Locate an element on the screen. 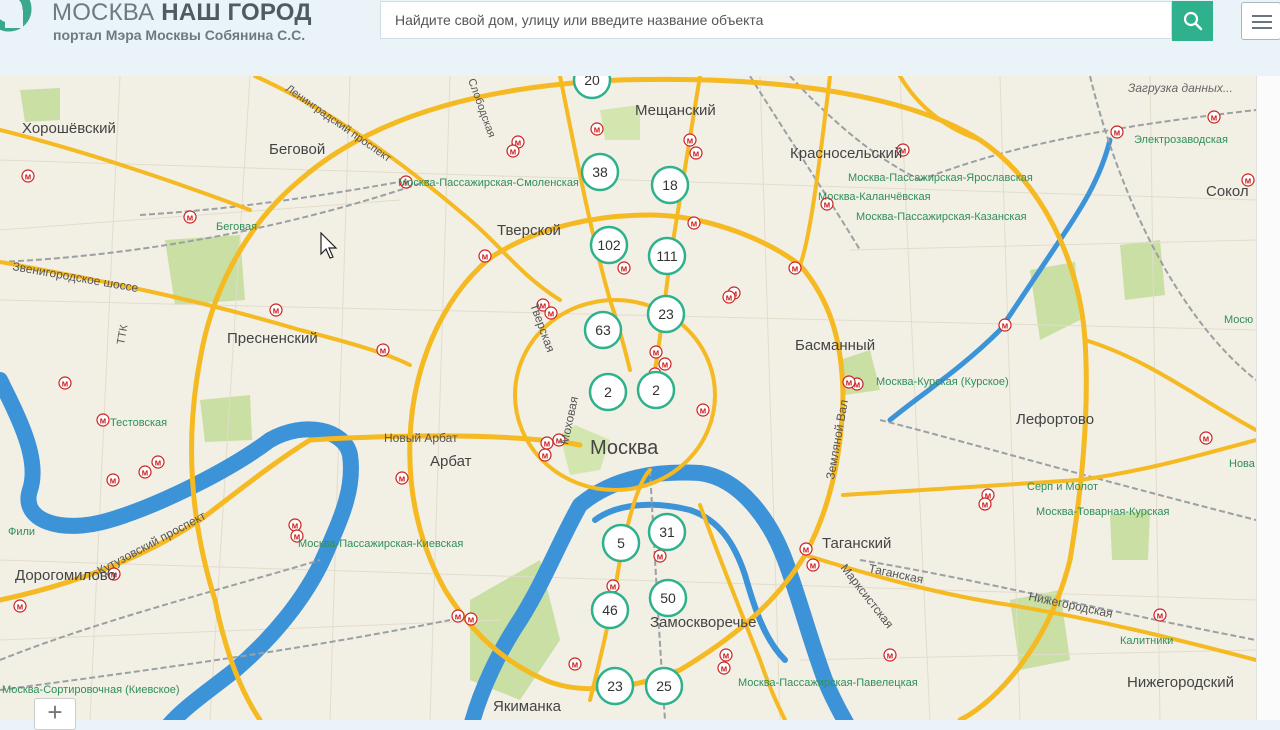 The image size is (1280, 730). district-label: Хорошёвский is located at coordinates (69, 128).